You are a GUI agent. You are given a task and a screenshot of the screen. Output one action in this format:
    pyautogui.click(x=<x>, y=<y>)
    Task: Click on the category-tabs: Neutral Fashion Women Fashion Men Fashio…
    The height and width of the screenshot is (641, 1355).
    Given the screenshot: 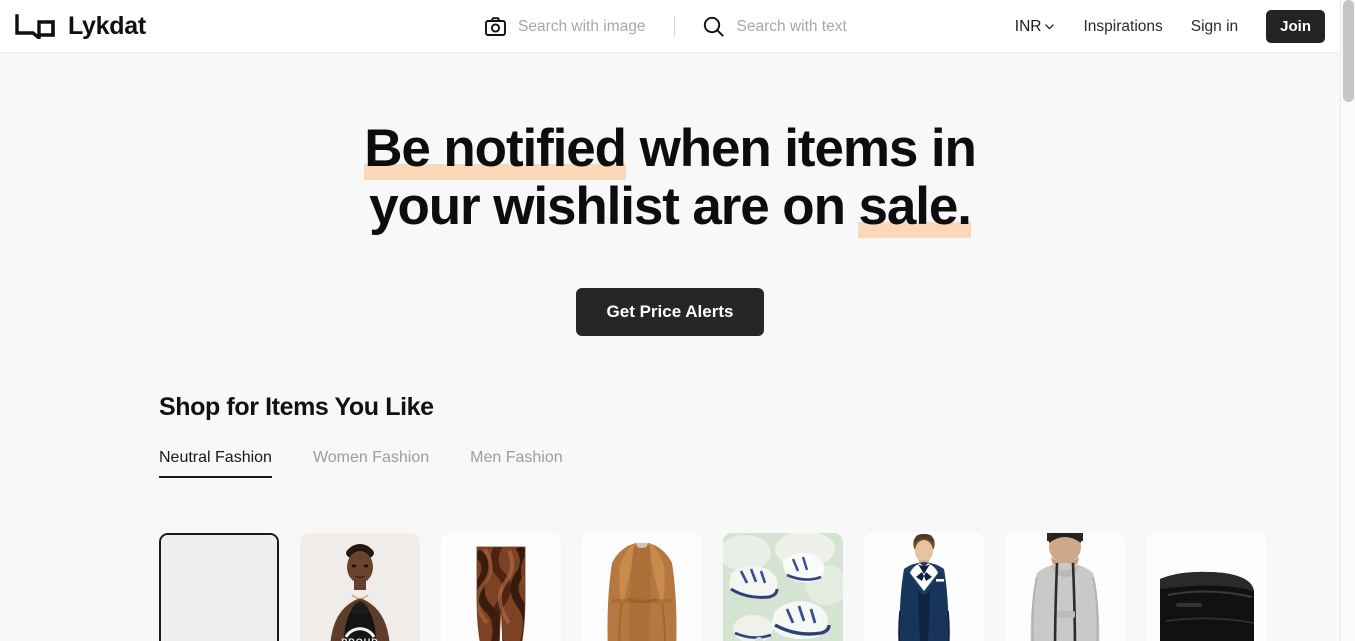 What is the action you would take?
    pyautogui.click(x=749, y=464)
    